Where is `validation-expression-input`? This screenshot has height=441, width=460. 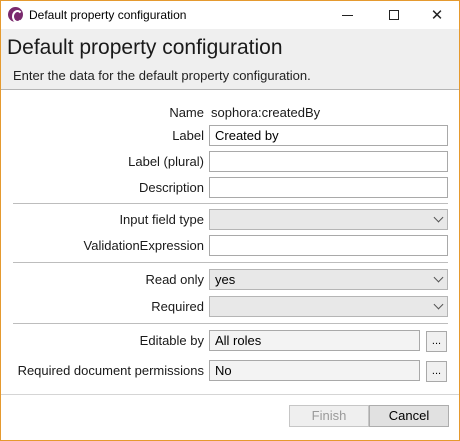 validation-expression-input is located at coordinates (328, 245).